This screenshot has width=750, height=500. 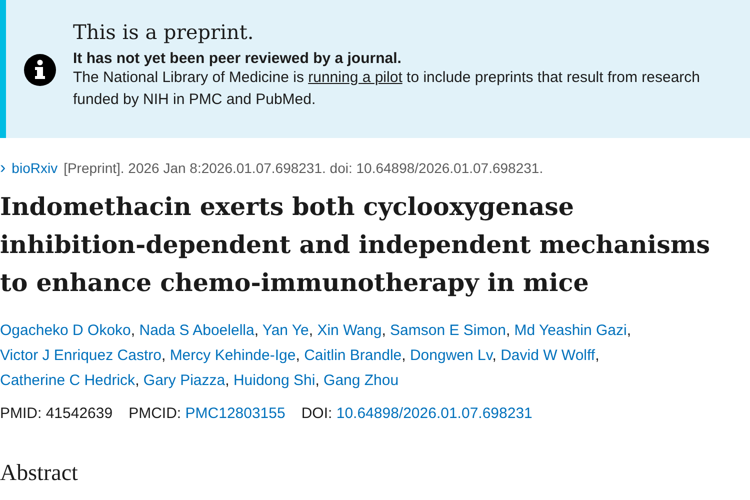 What do you see at coordinates (349, 330) in the screenshot?
I see `author-link: Xin Wang` at bounding box center [349, 330].